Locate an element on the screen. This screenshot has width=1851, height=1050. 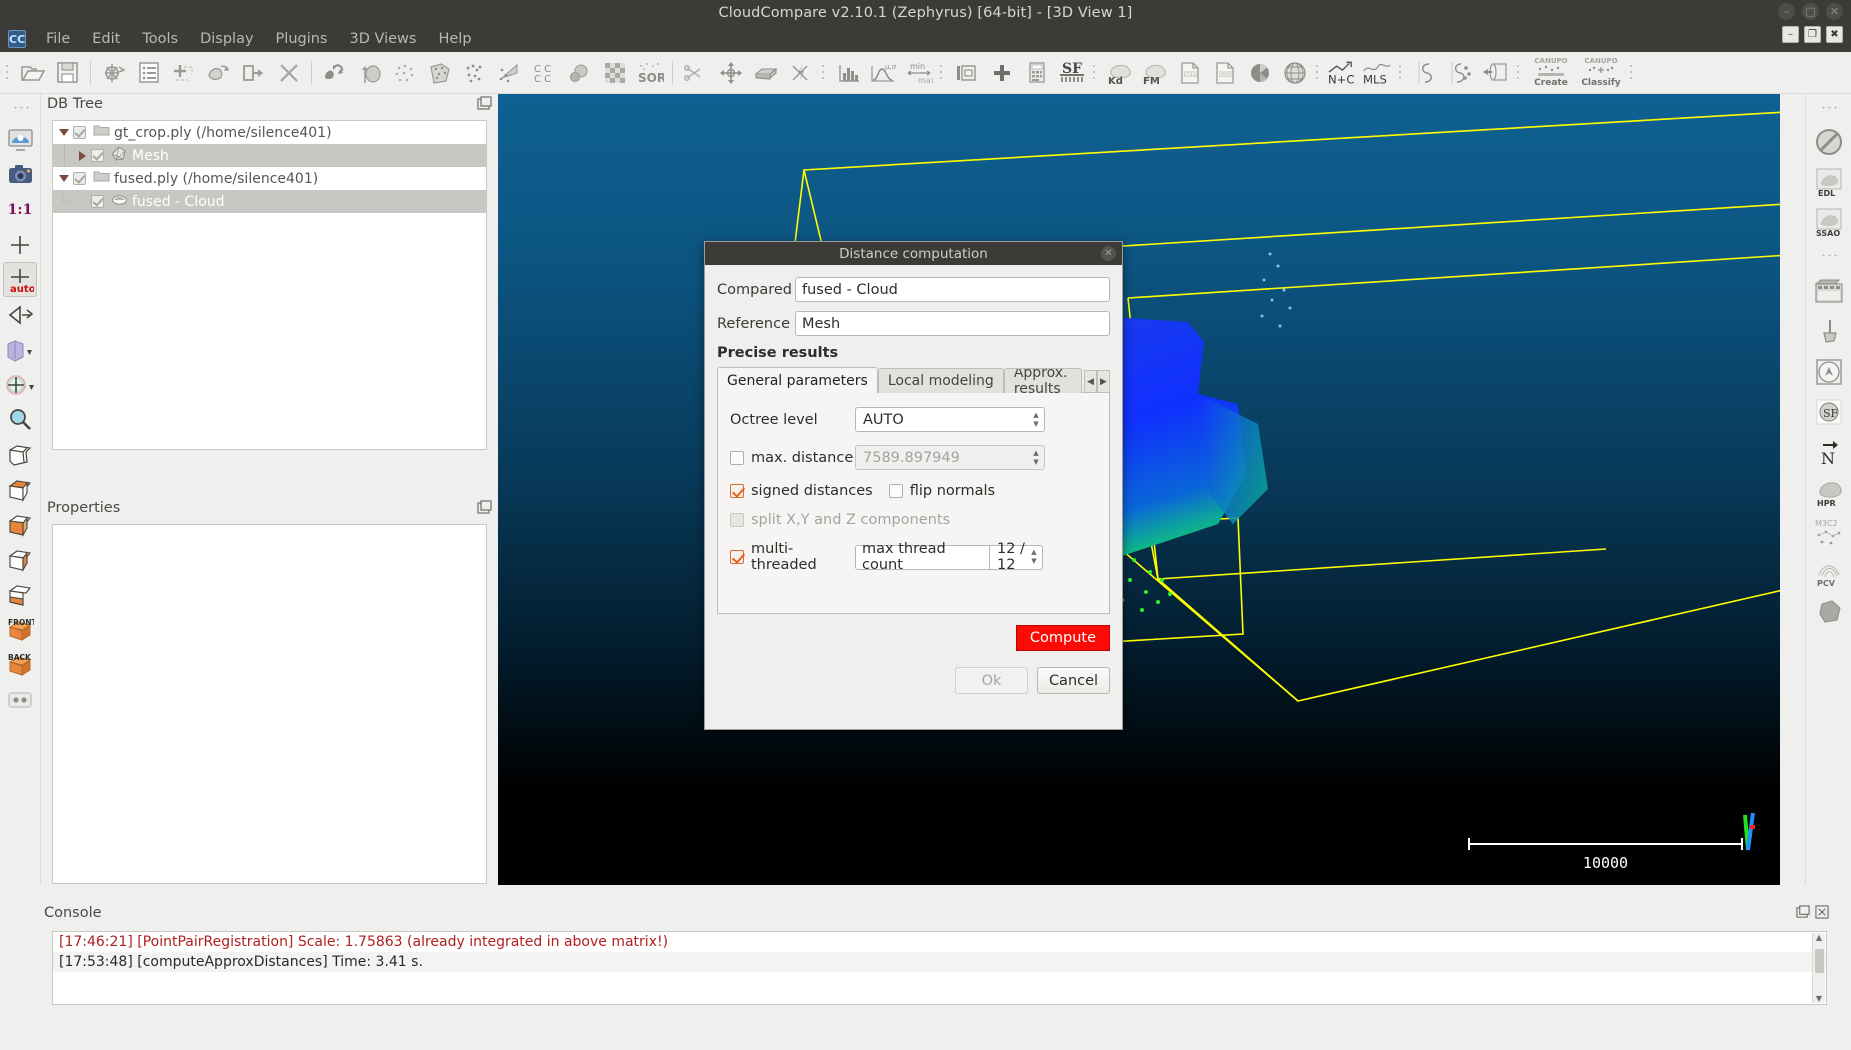
translate-rotate-icon is located at coordinates (730, 72).